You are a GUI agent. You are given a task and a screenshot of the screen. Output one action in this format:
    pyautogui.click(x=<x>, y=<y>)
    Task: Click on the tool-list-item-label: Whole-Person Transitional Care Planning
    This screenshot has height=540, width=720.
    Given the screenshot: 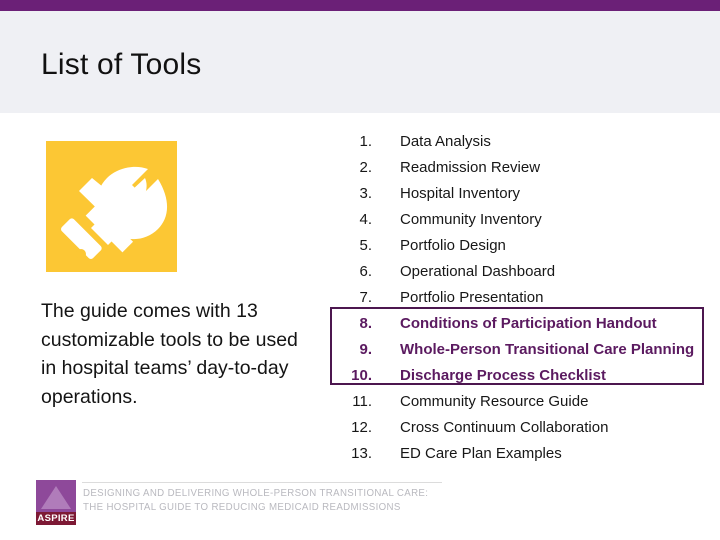 What is the action you would take?
    pyautogui.click(x=547, y=349)
    